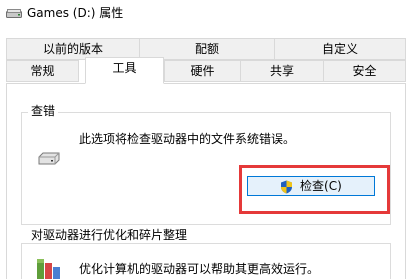  I want to click on uac-shield-icon, so click(287, 186).